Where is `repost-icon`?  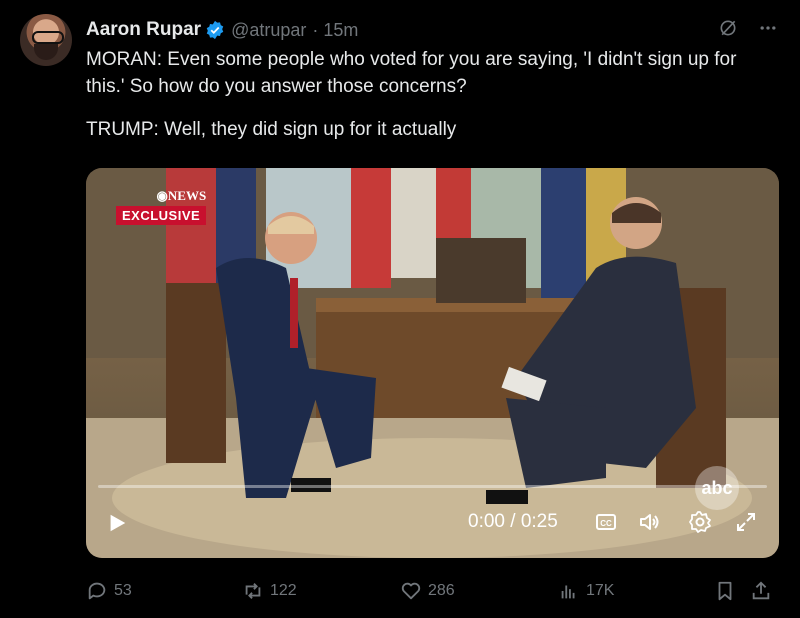 repost-icon is located at coordinates (253, 591).